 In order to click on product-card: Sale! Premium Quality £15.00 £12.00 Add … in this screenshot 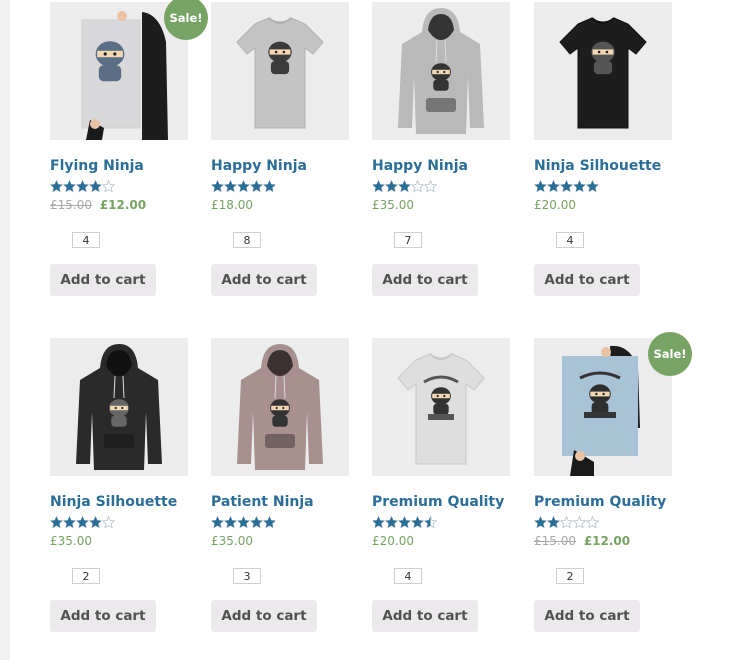, I will do `click(613, 494)`.